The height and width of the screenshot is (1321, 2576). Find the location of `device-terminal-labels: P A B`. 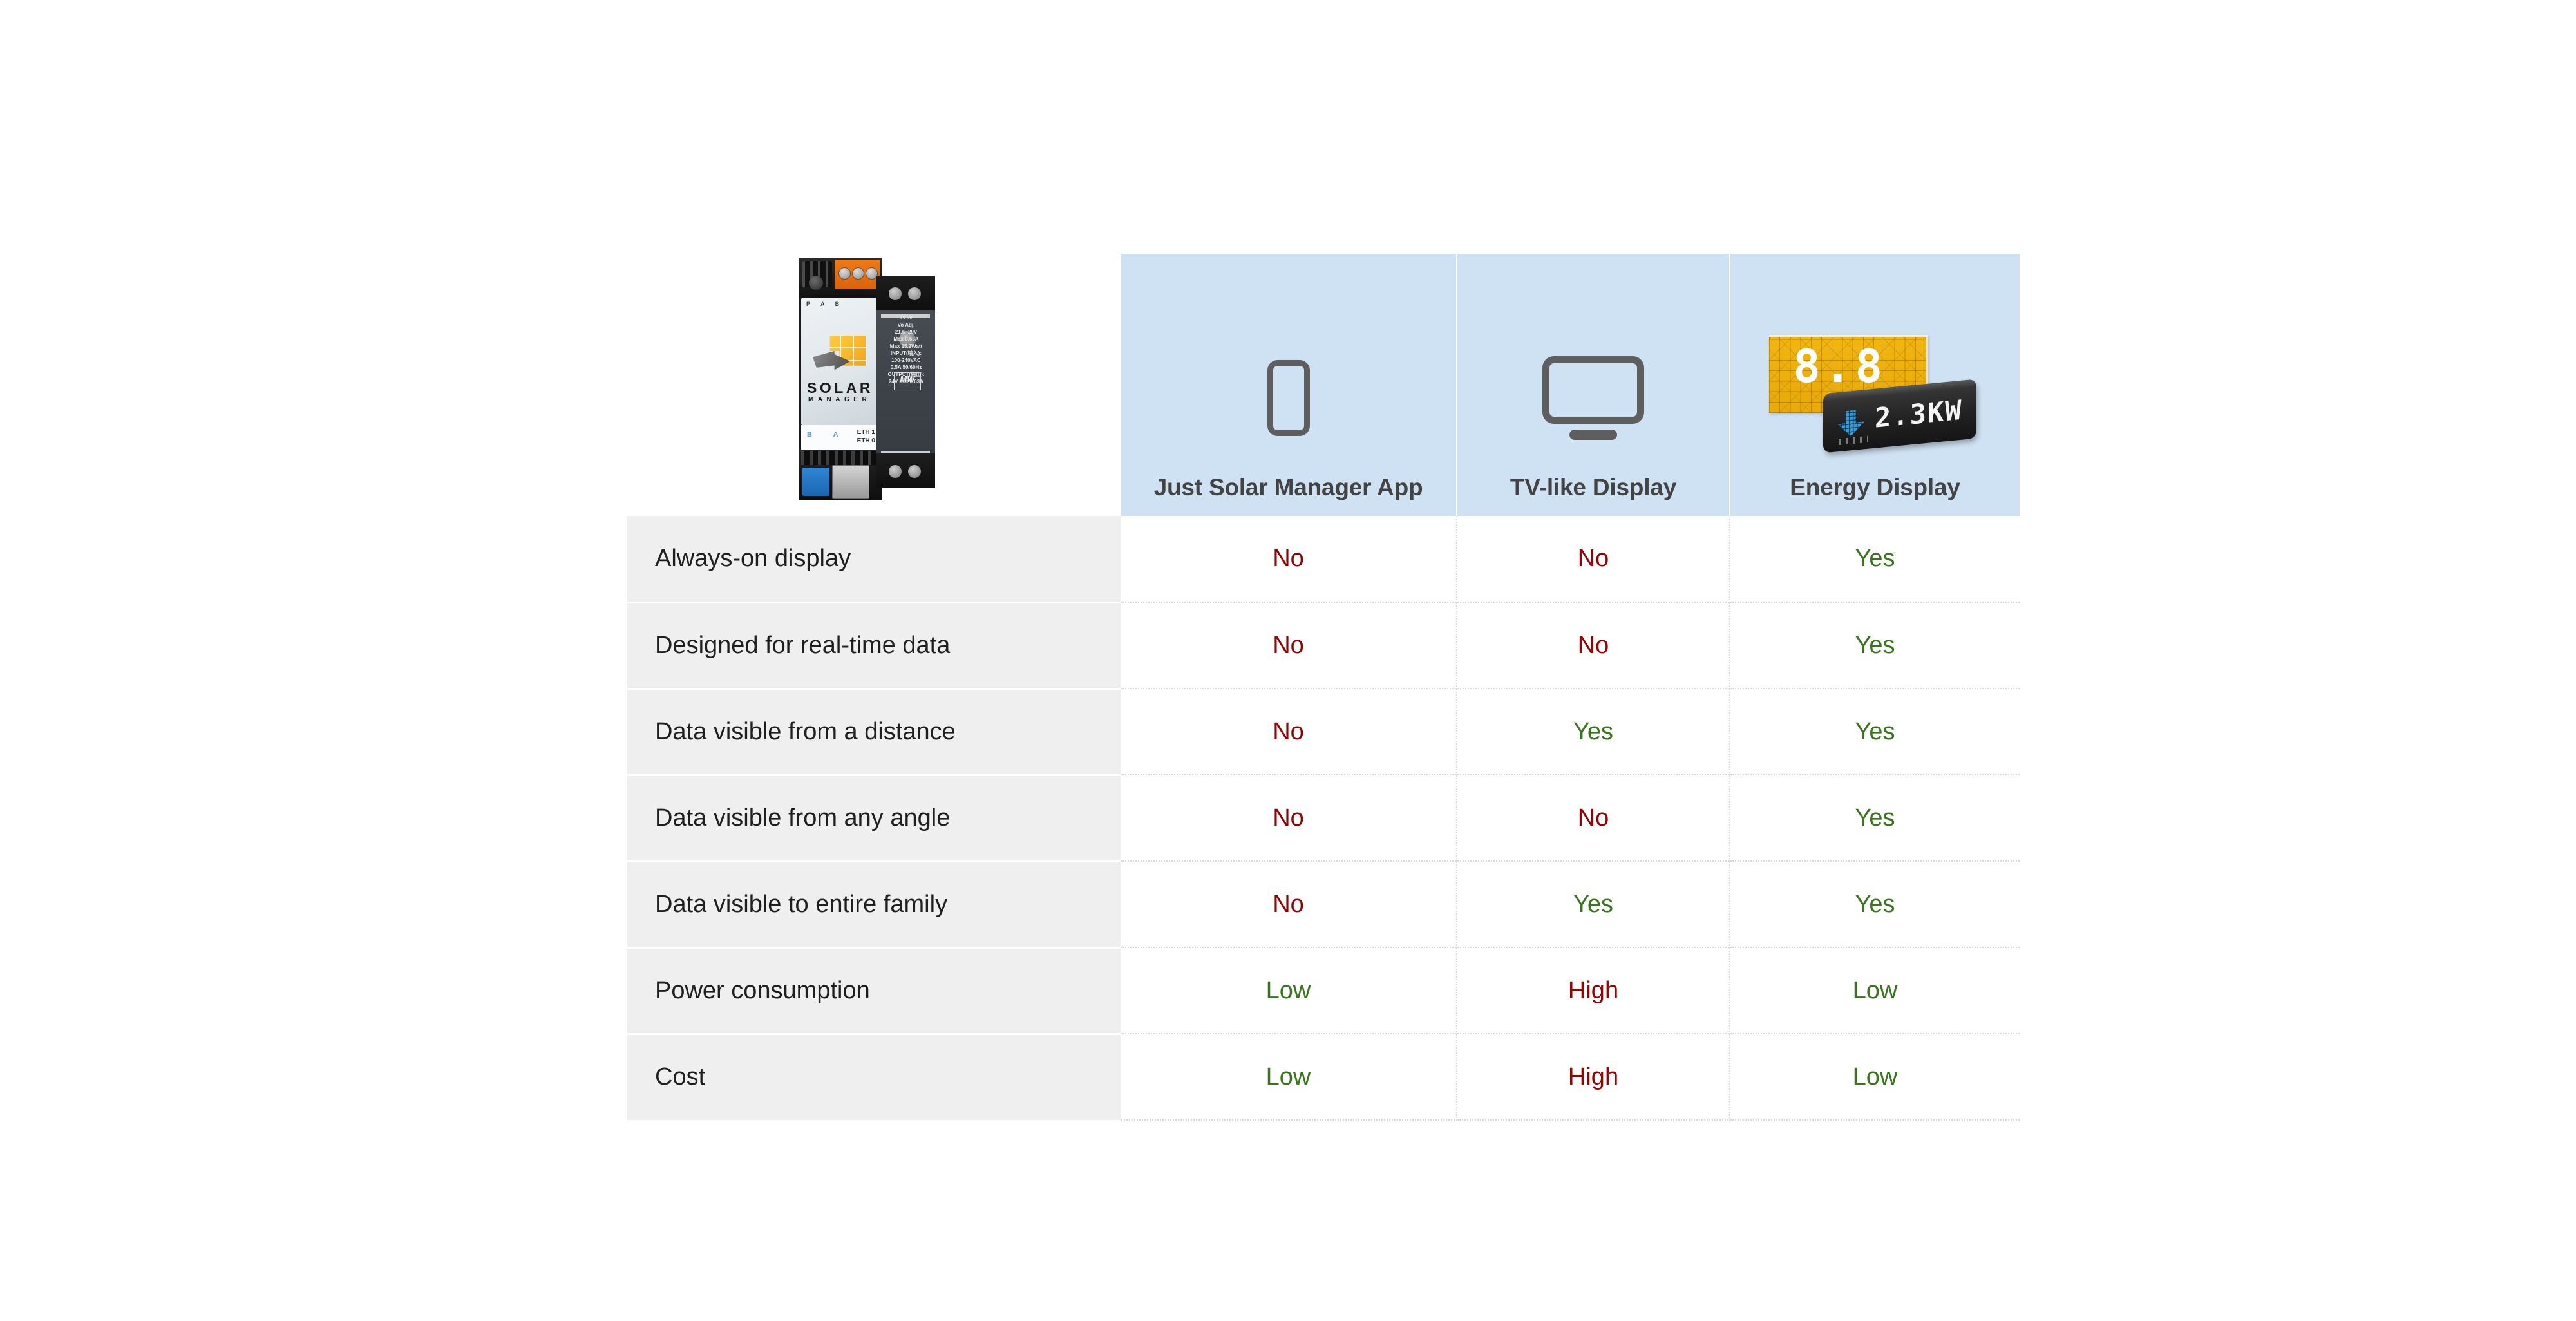

device-terminal-labels: P A B is located at coordinates (825, 304).